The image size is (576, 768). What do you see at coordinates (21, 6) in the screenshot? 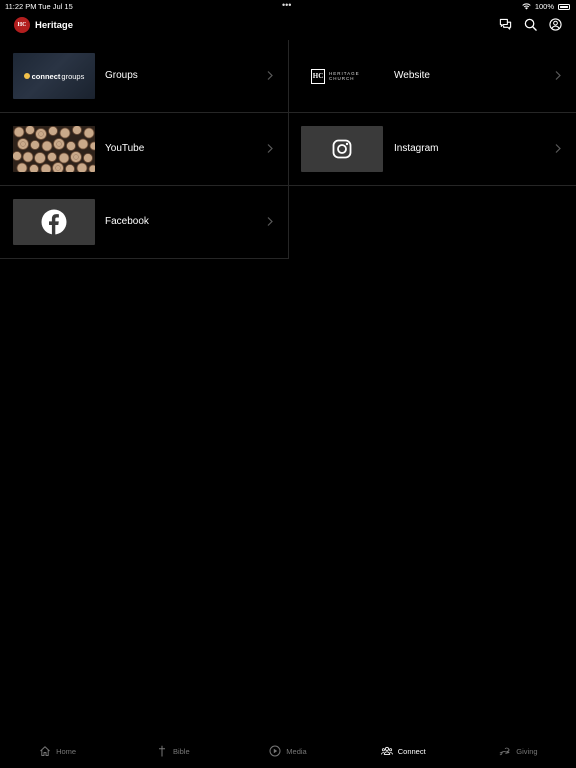
I see `status-time: 11:22 PM` at bounding box center [21, 6].